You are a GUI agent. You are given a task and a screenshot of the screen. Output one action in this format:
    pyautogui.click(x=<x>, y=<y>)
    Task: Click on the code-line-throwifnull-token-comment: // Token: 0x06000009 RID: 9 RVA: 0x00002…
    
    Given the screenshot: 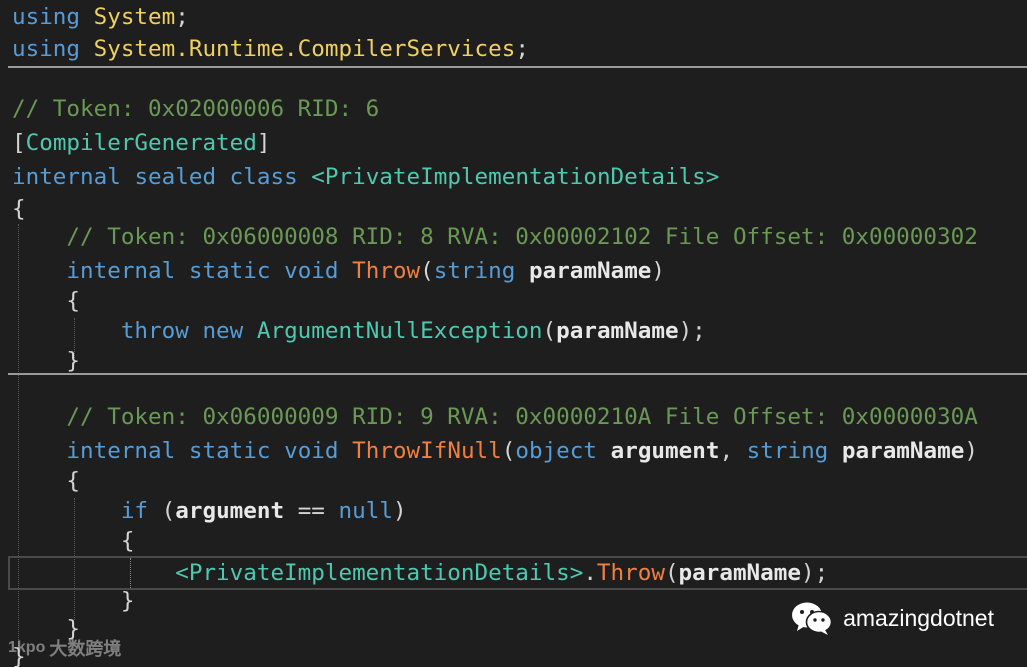 What is the action you would take?
    pyautogui.click(x=495, y=417)
    